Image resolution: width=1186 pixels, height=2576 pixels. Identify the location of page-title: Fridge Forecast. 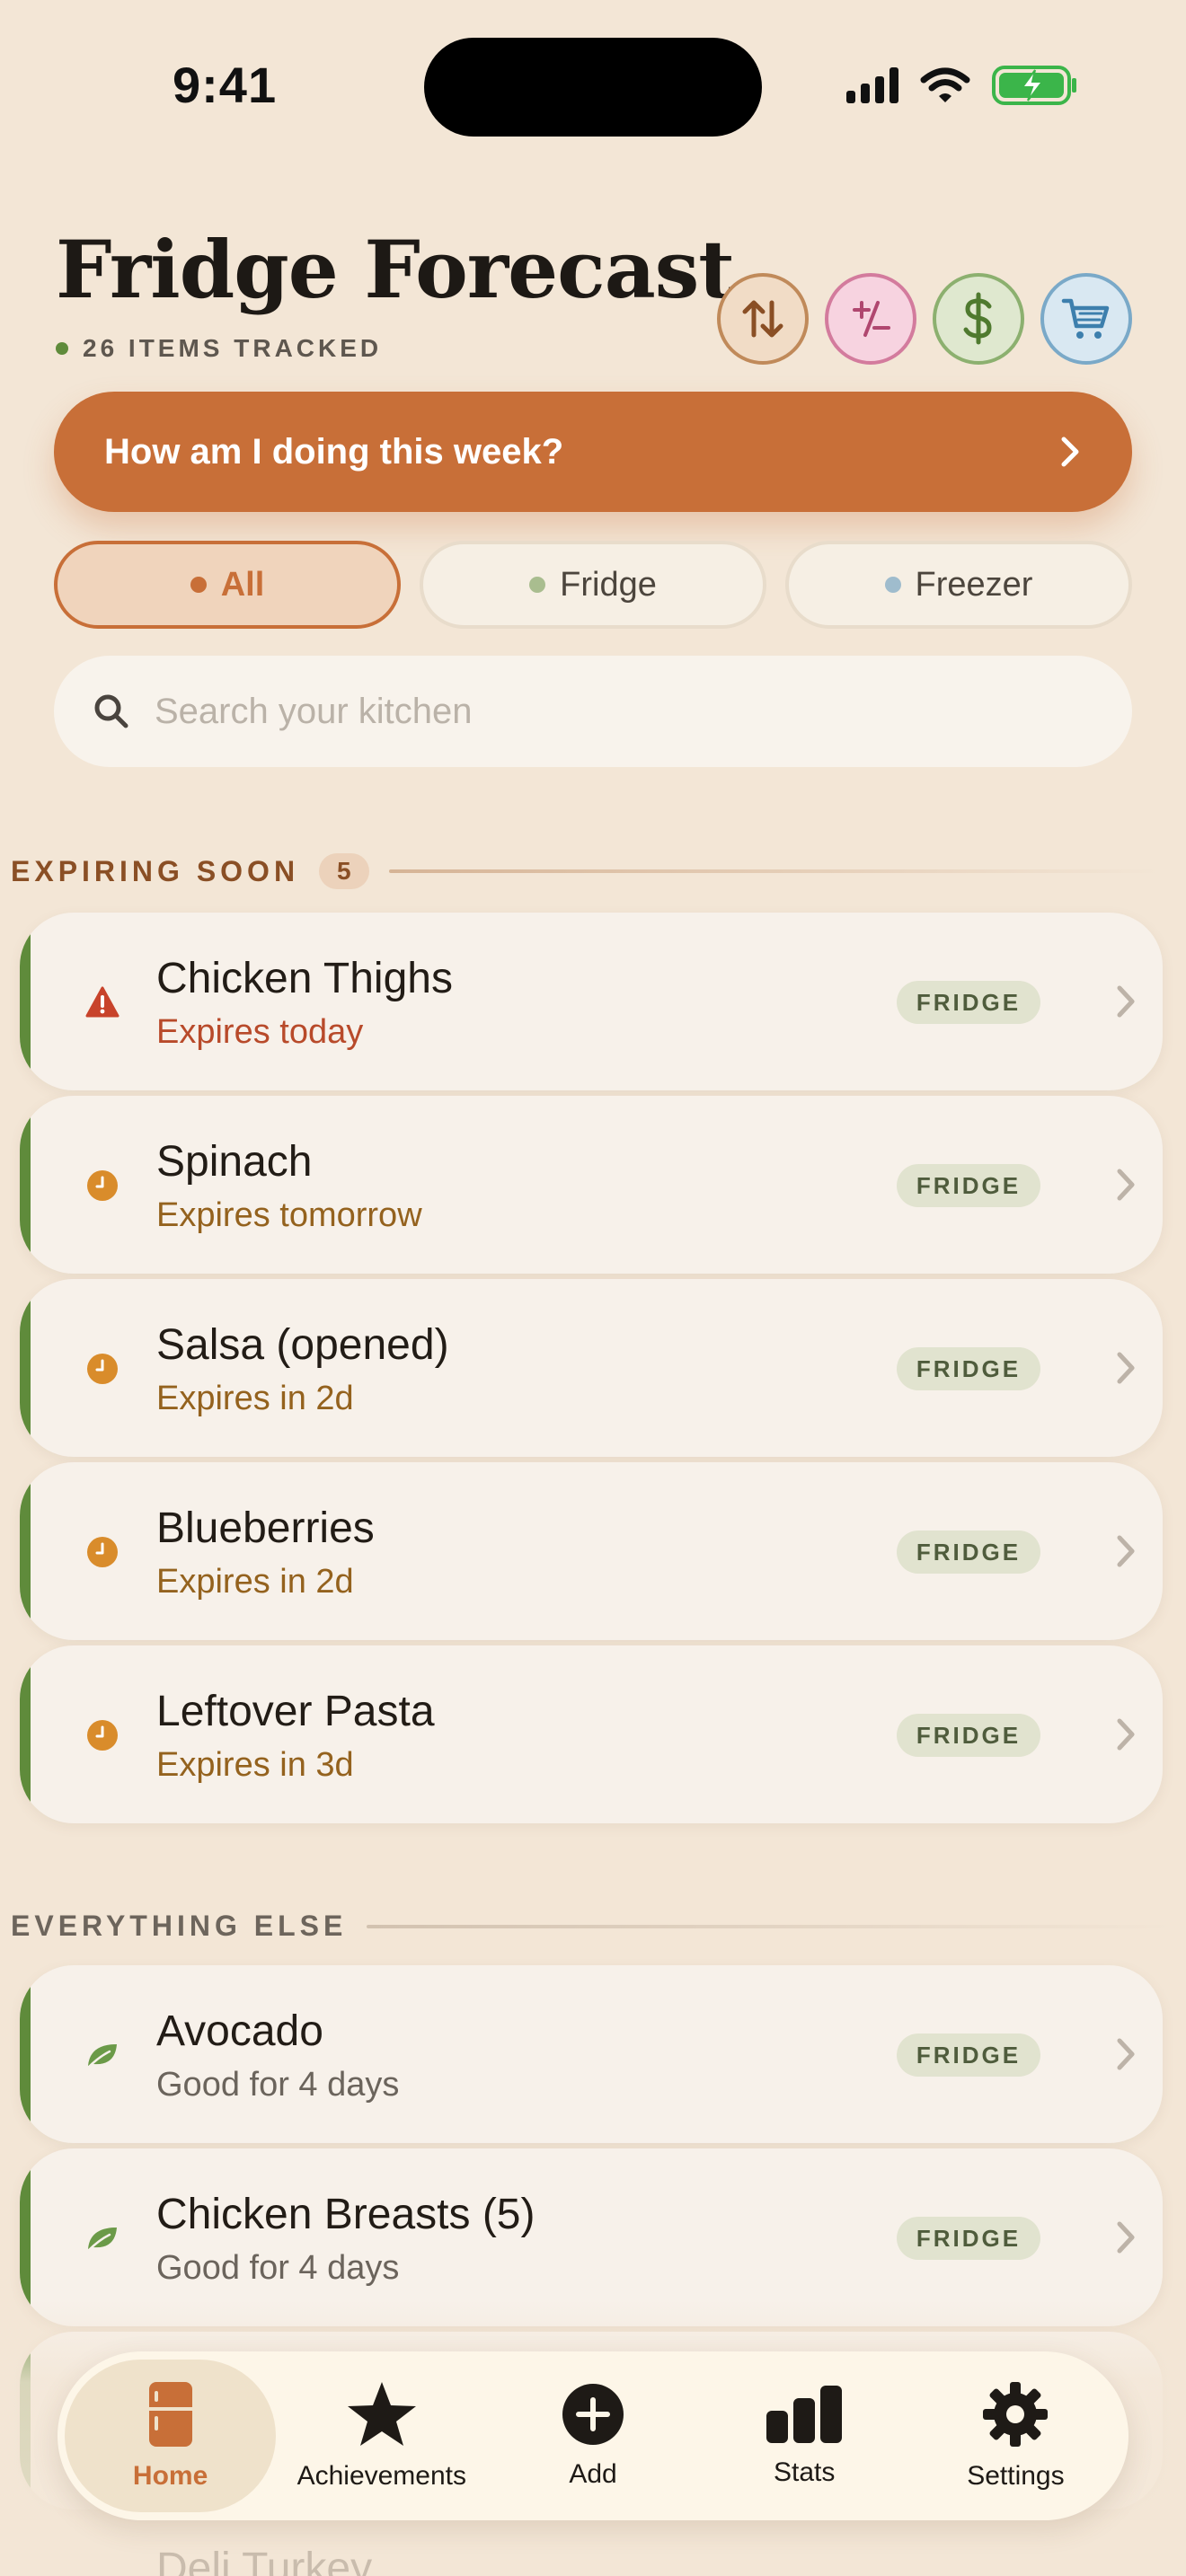
(395, 269).